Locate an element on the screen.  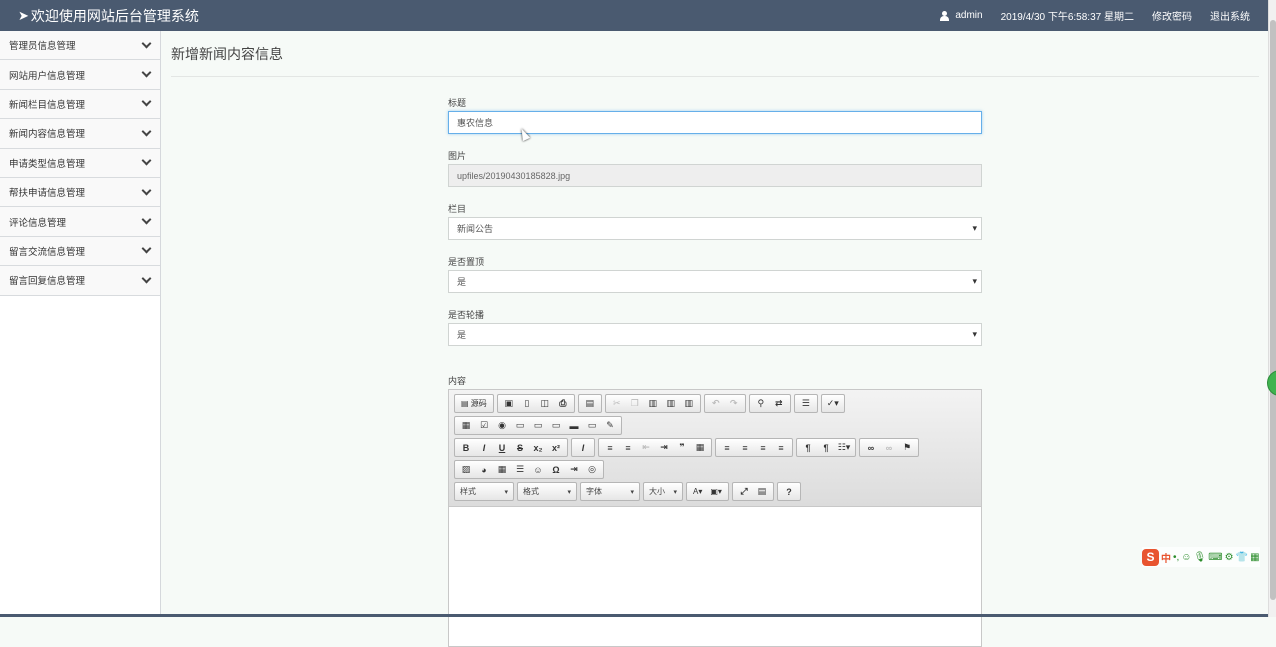
superscript-icon: x² is located at coordinates (556, 448).